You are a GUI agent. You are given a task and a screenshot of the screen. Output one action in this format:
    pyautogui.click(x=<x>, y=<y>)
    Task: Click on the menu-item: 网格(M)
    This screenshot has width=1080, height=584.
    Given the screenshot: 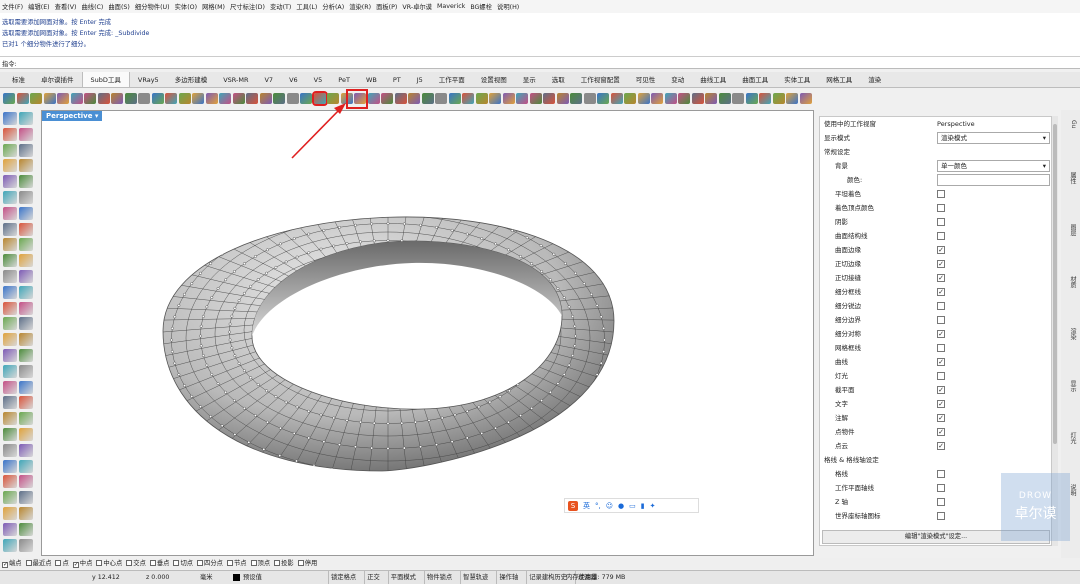 What is the action you would take?
    pyautogui.click(x=213, y=6)
    